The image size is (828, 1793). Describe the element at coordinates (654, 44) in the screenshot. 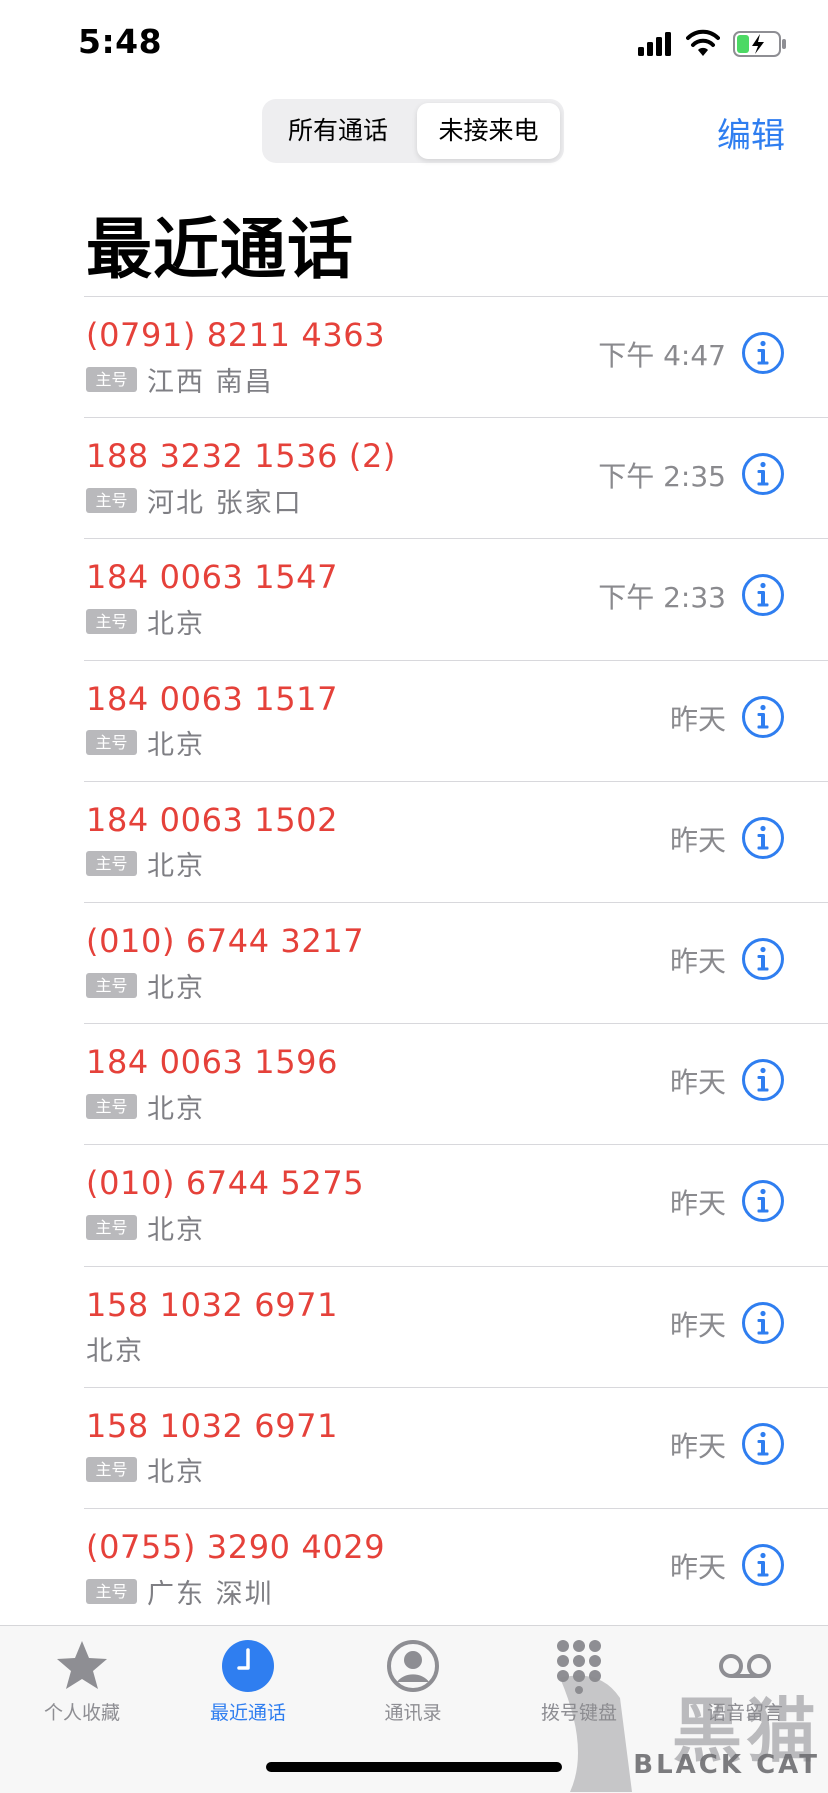

I see `cellular-signal-icon` at that location.